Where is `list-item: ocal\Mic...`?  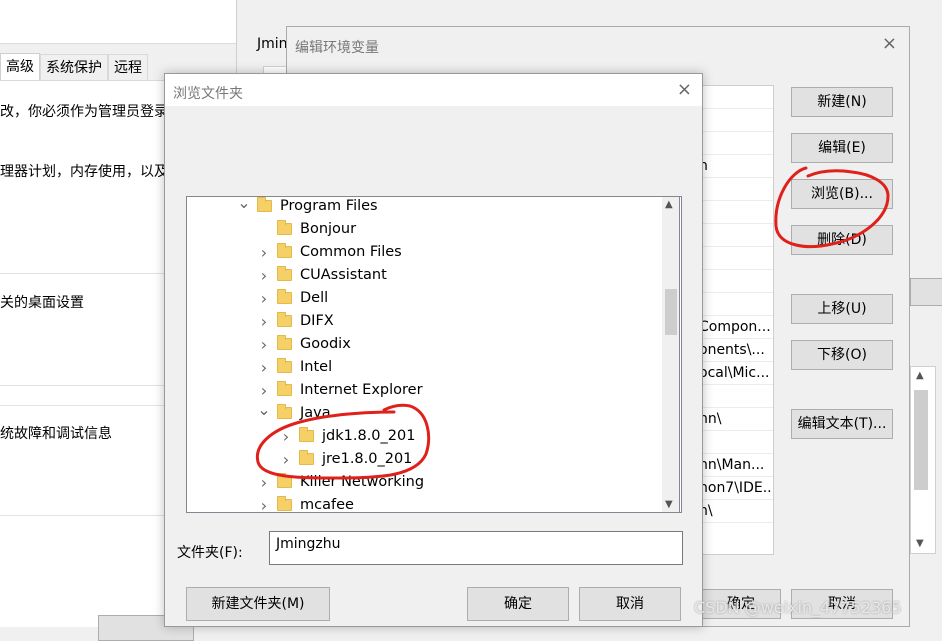 list-item: ocal\Mic... is located at coordinates (733, 373).